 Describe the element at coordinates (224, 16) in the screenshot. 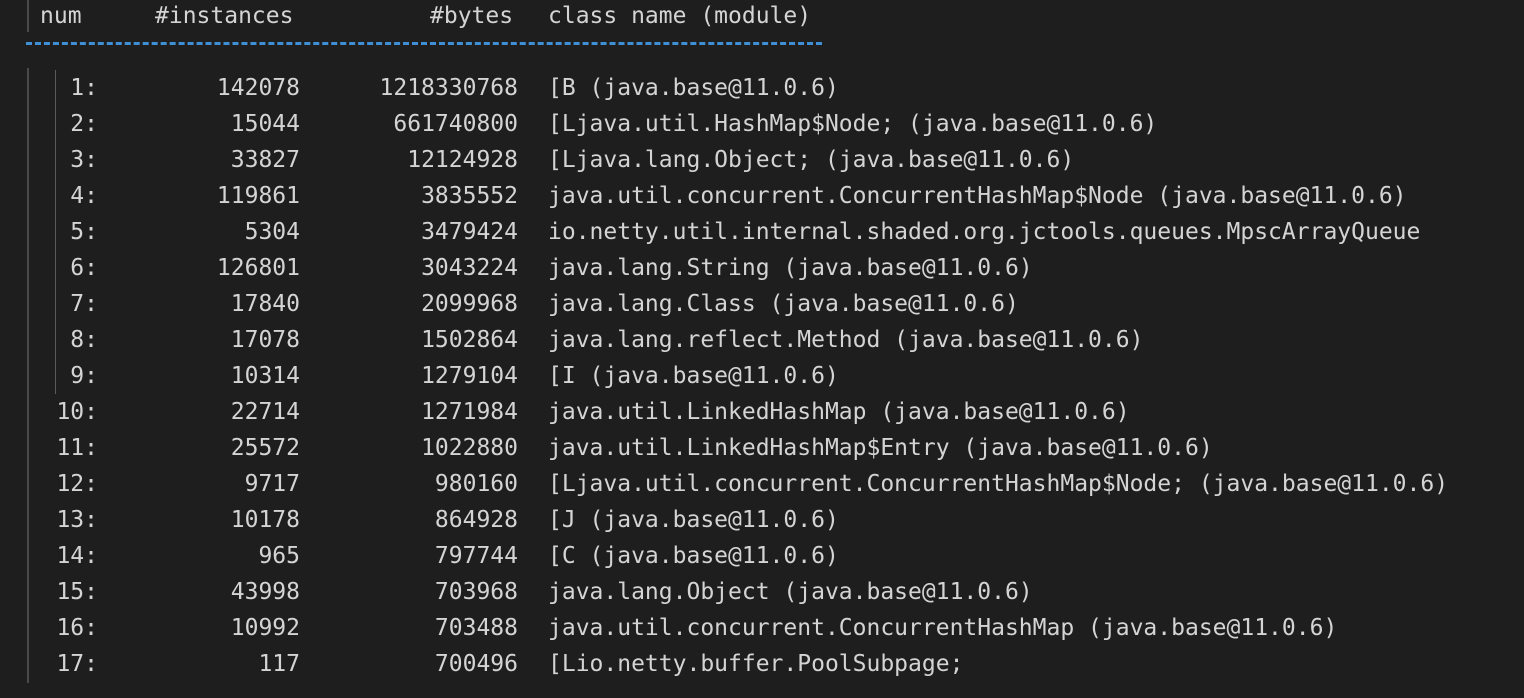

I see `header-instances: #instances` at that location.